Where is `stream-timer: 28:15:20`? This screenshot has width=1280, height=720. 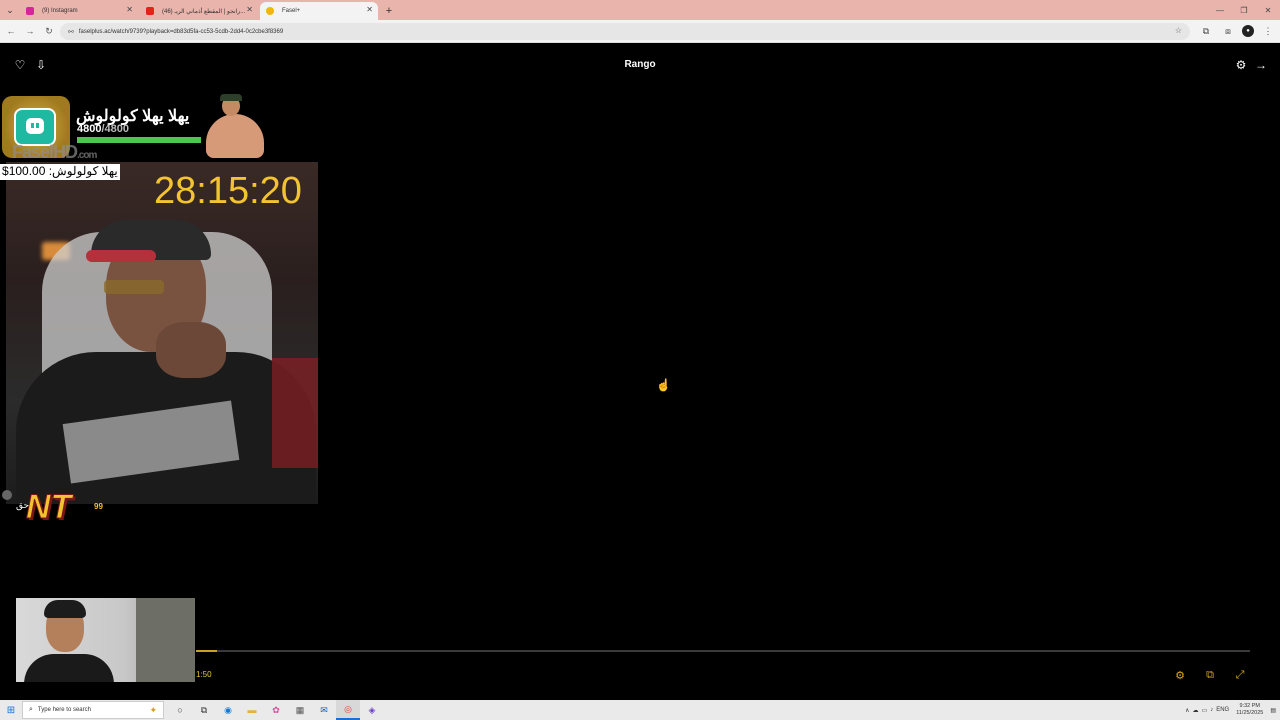 stream-timer: 28:15:20 is located at coordinates (228, 191).